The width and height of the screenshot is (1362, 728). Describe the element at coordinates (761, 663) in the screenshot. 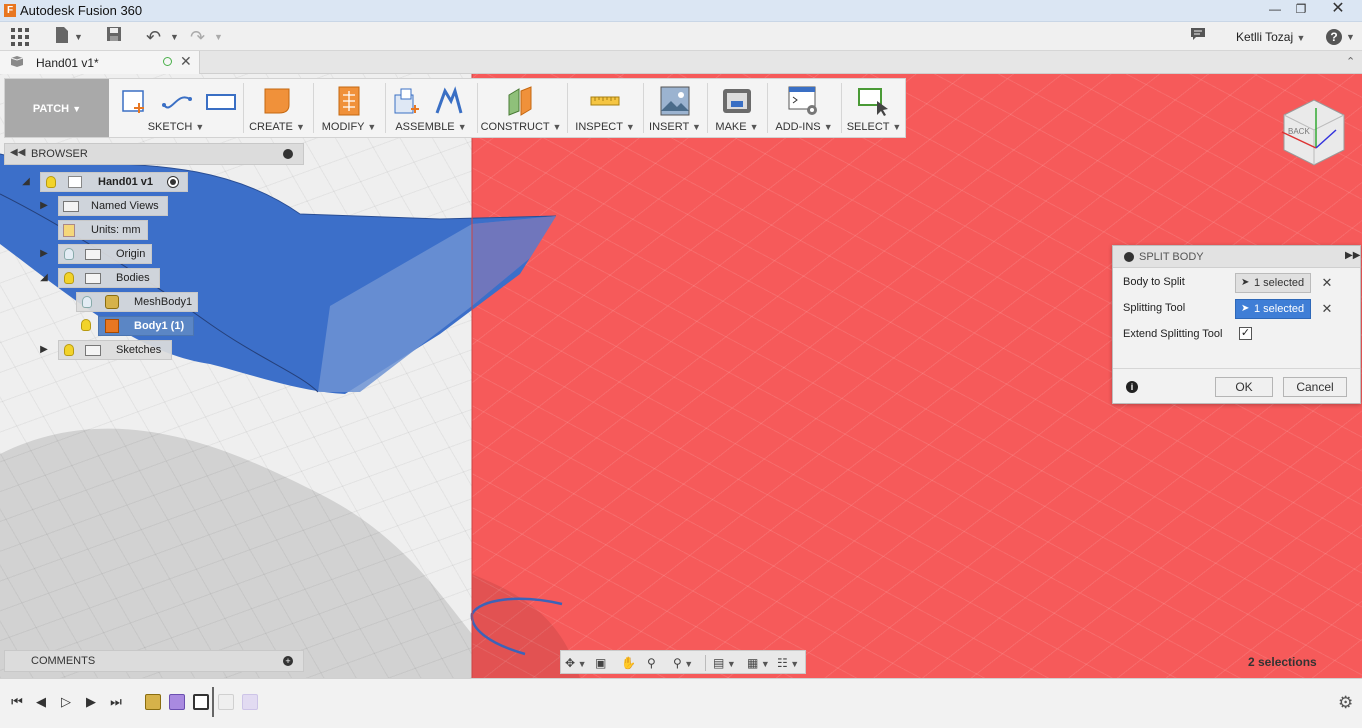

I see `grid-settings-icon: ▦ ▼` at that location.